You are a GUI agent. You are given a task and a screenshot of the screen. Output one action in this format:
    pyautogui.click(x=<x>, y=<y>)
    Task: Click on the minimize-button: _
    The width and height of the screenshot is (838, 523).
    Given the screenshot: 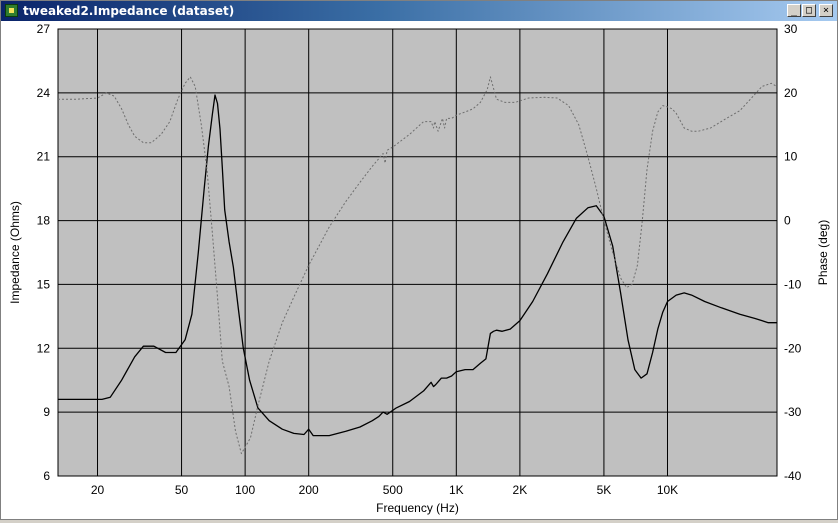 What is the action you would take?
    pyautogui.click(x=794, y=10)
    